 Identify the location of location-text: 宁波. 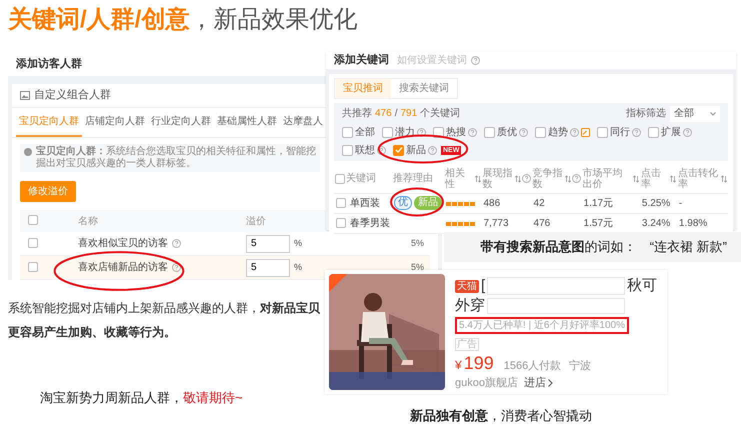
(580, 366).